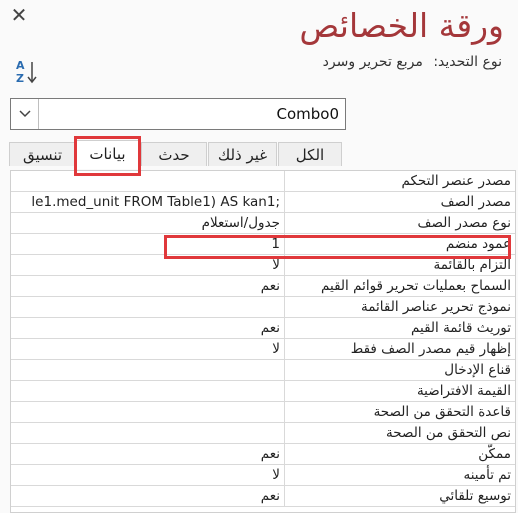 The width and height of the screenshot is (518, 513). What do you see at coordinates (399, 433) in the screenshot?
I see `property-label: نص التحقق من الصحة` at bounding box center [399, 433].